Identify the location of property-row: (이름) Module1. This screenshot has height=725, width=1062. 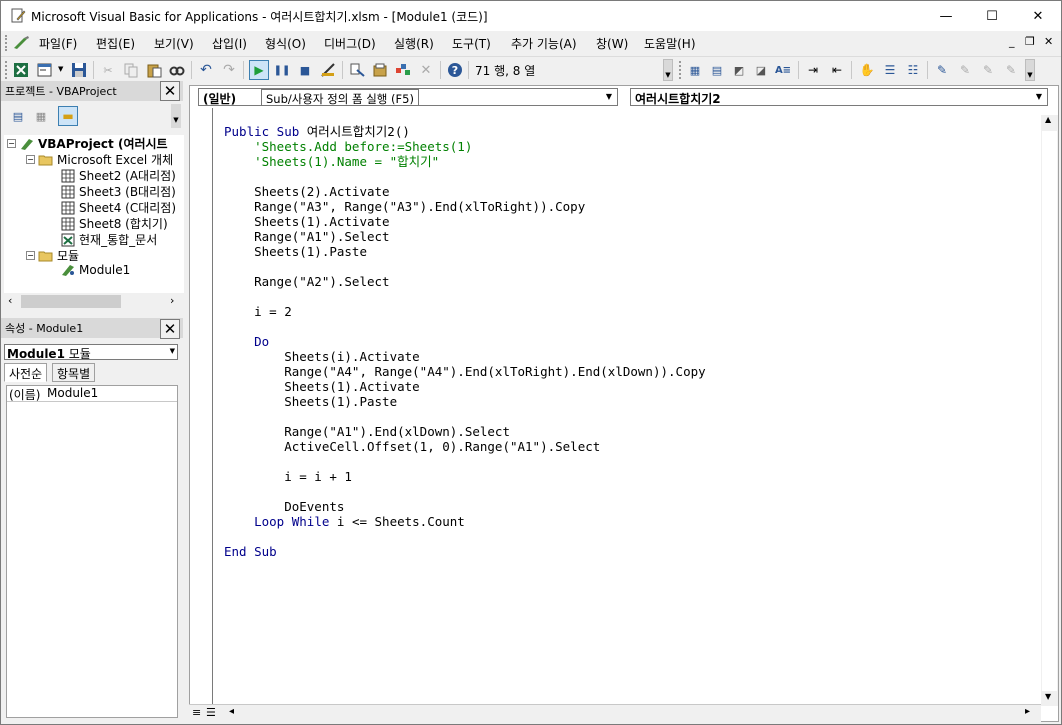
(92, 394).